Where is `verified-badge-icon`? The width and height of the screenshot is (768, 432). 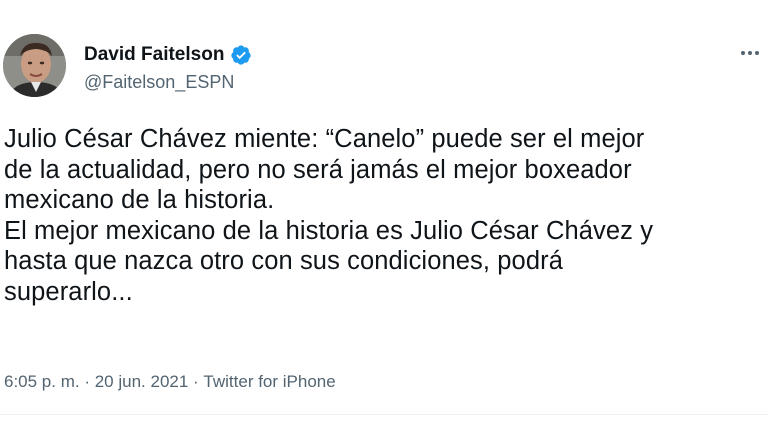
verified-badge-icon is located at coordinates (241, 55).